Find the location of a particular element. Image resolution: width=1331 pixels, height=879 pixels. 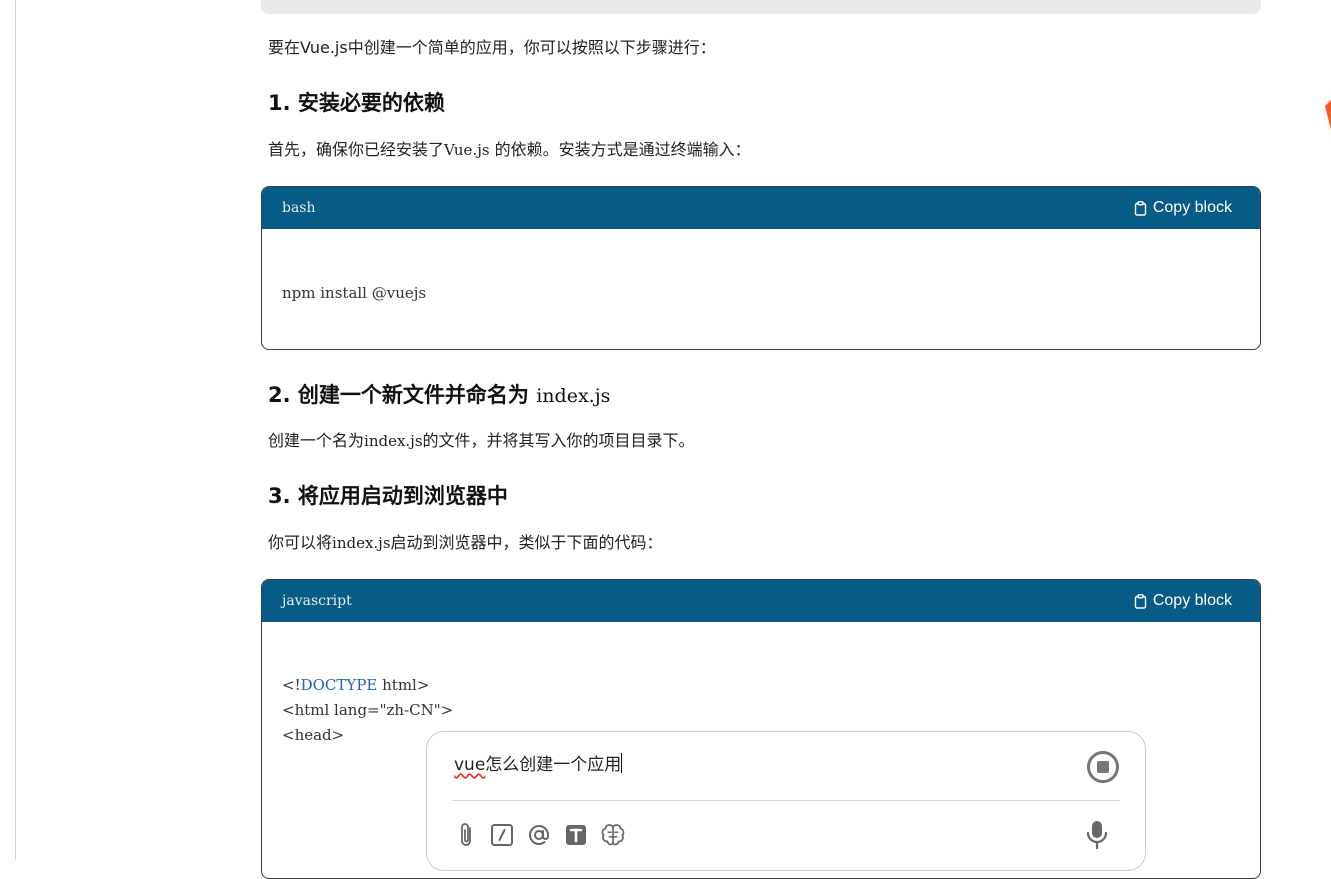

text-format-icon is located at coordinates (576, 835).